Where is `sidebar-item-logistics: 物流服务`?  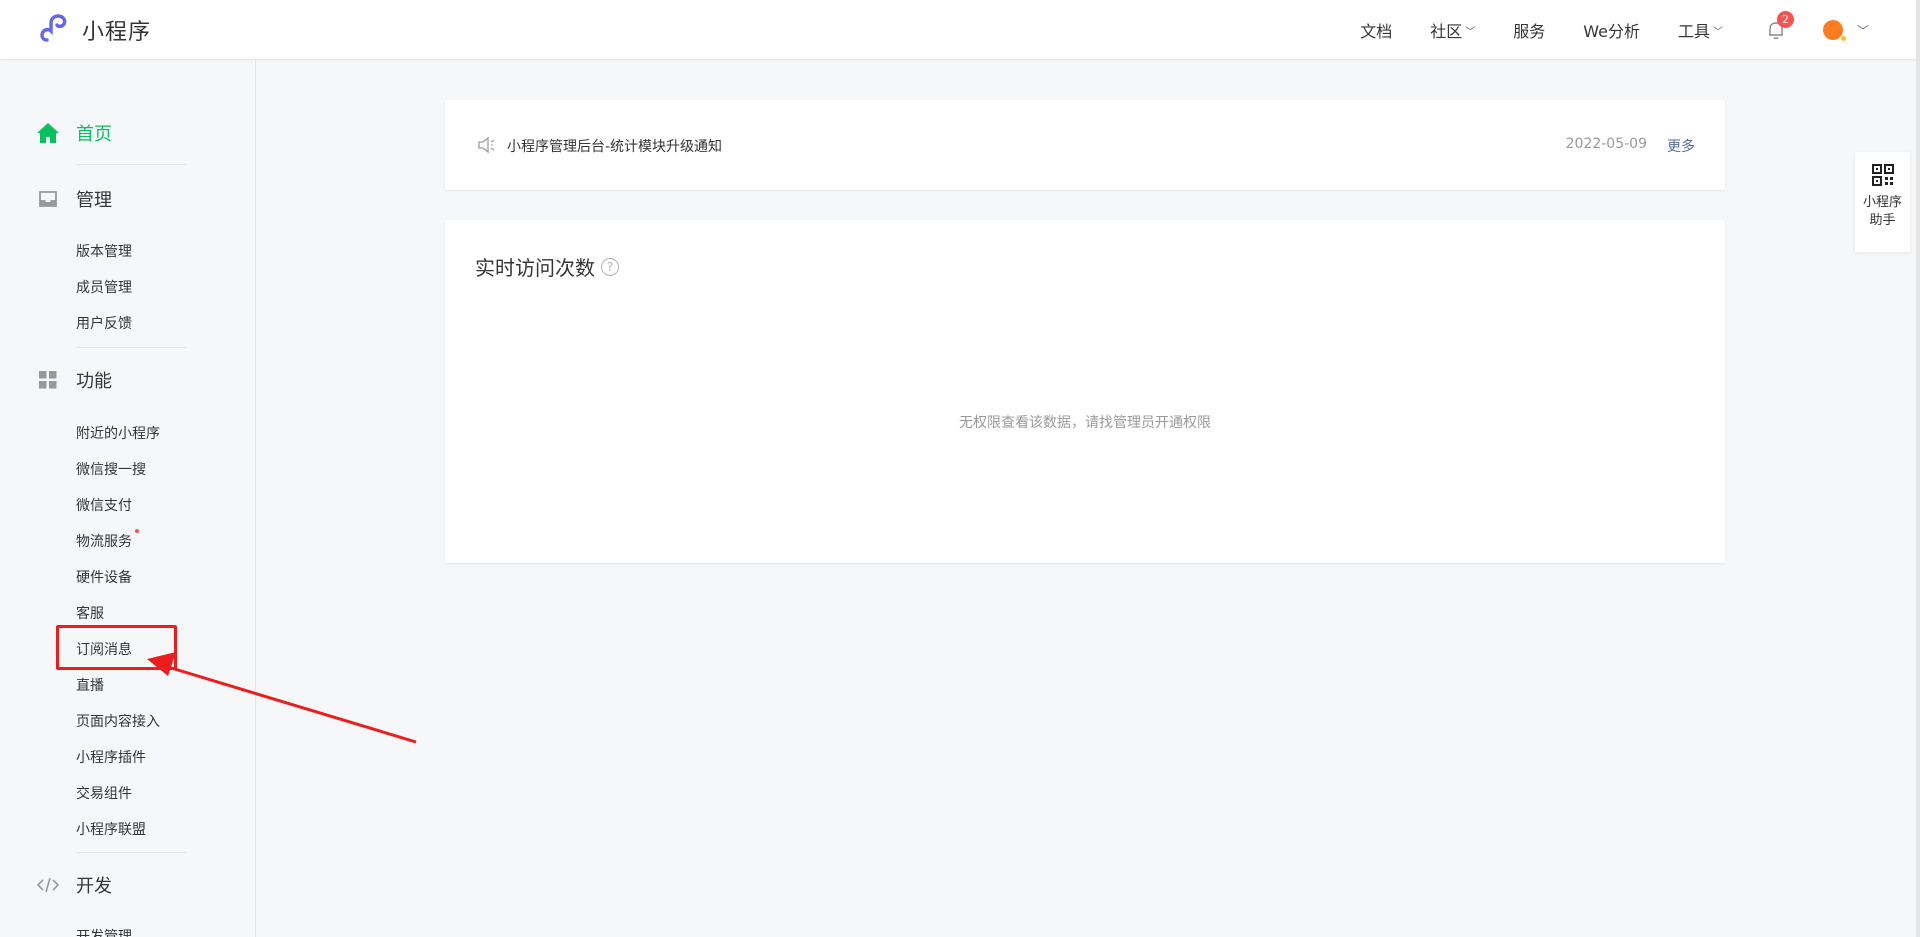
sidebar-item-logistics: 物流服务 is located at coordinates (107, 540).